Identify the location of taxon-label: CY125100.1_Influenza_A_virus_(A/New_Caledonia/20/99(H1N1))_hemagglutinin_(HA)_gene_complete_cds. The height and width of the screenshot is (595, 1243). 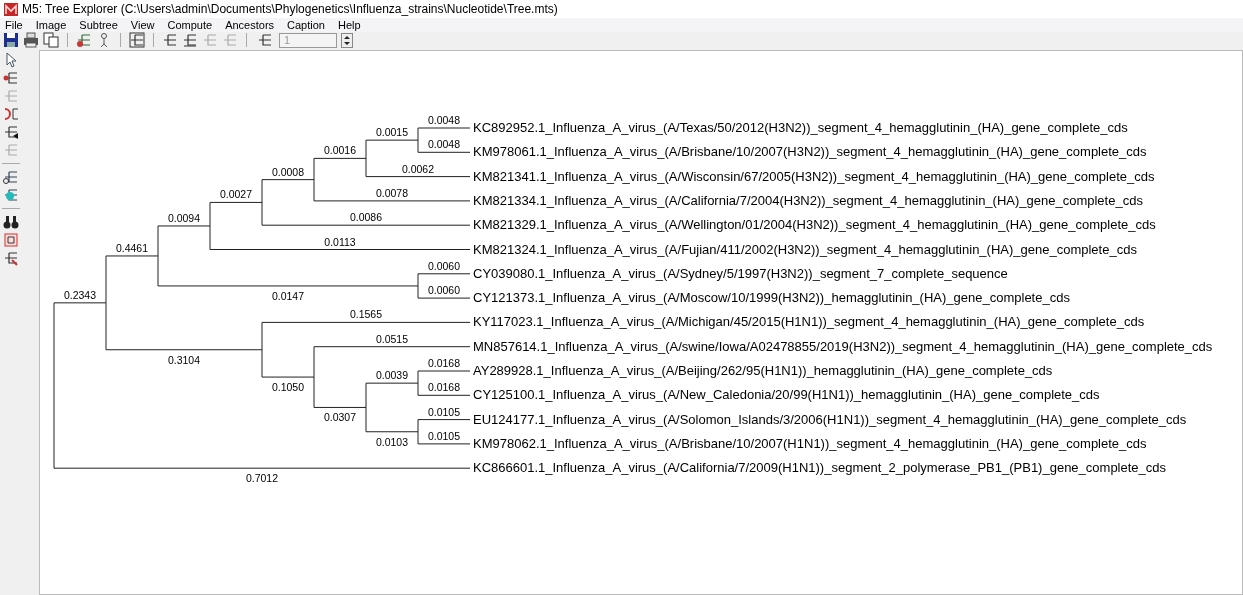
(786, 395).